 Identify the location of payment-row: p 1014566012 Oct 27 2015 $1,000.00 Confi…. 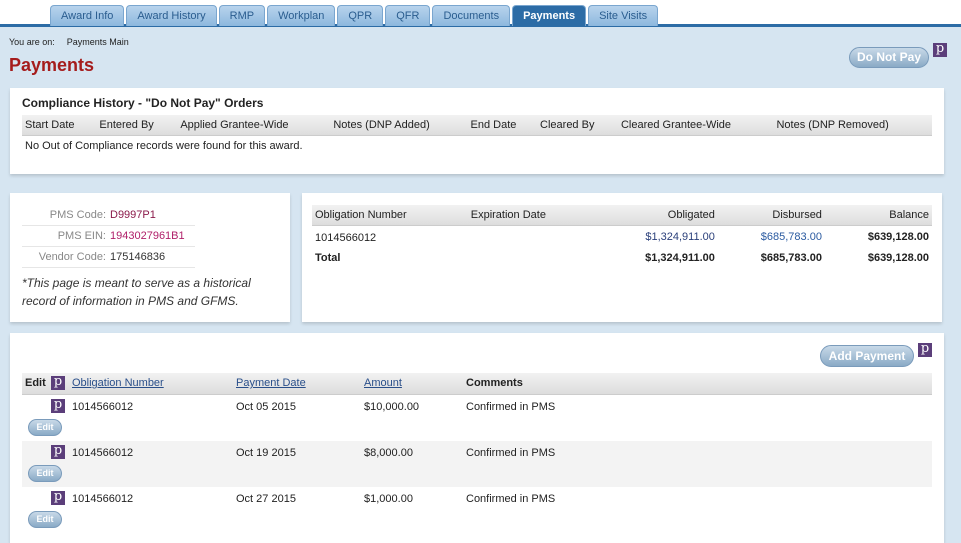
(477, 510).